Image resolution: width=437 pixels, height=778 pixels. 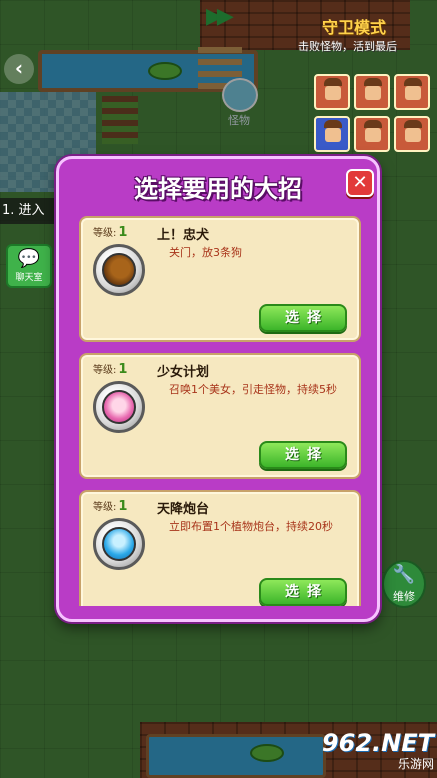 I want to click on skill-description: 立即布置1个植物炮台，持续20秒, so click(x=251, y=526).